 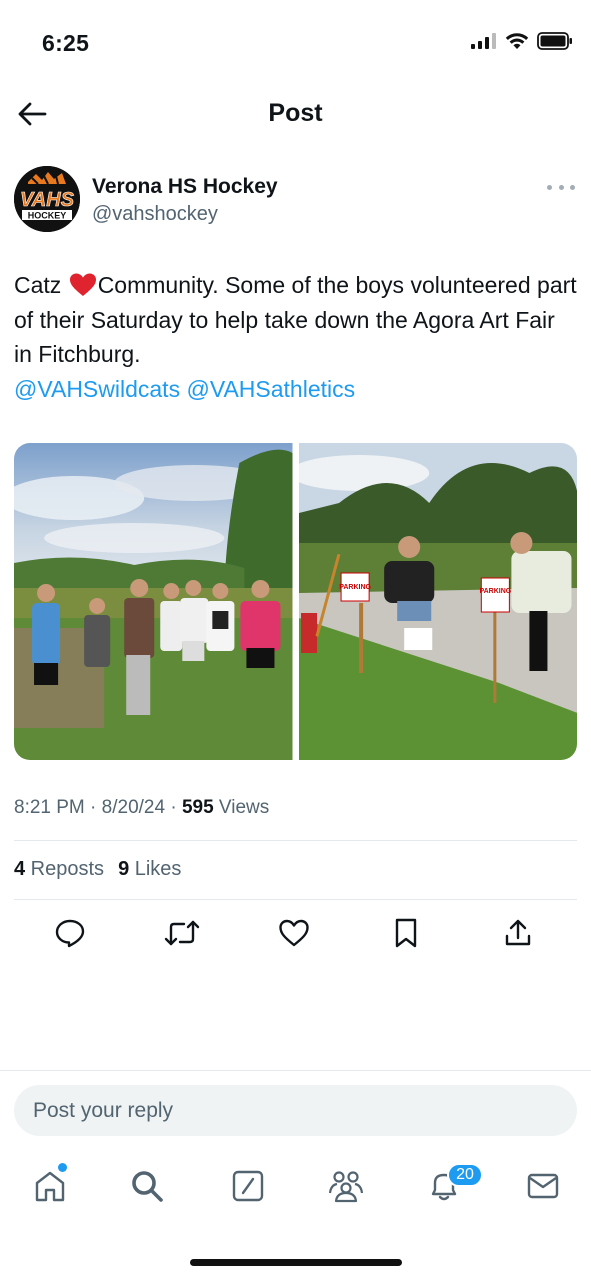 I want to click on tweet-text-part1: Catz, so click(x=41, y=285).